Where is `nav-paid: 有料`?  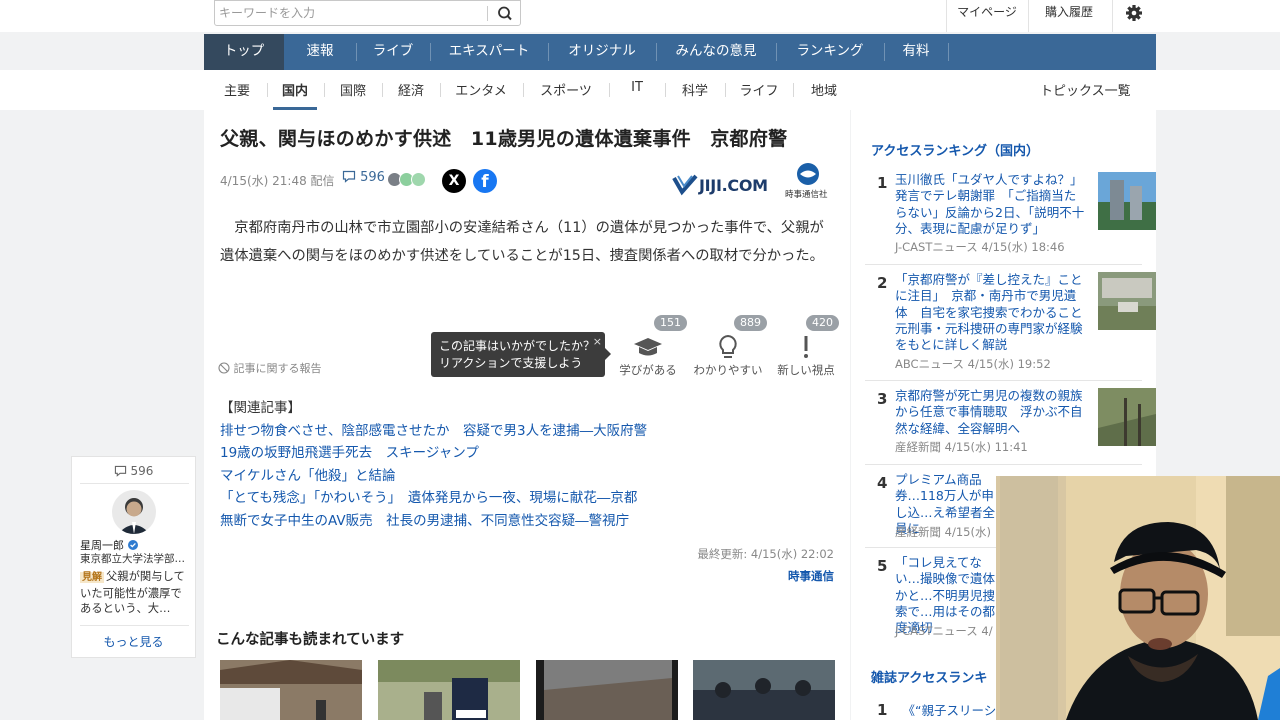
nav-paid: 有料 is located at coordinates (916, 52).